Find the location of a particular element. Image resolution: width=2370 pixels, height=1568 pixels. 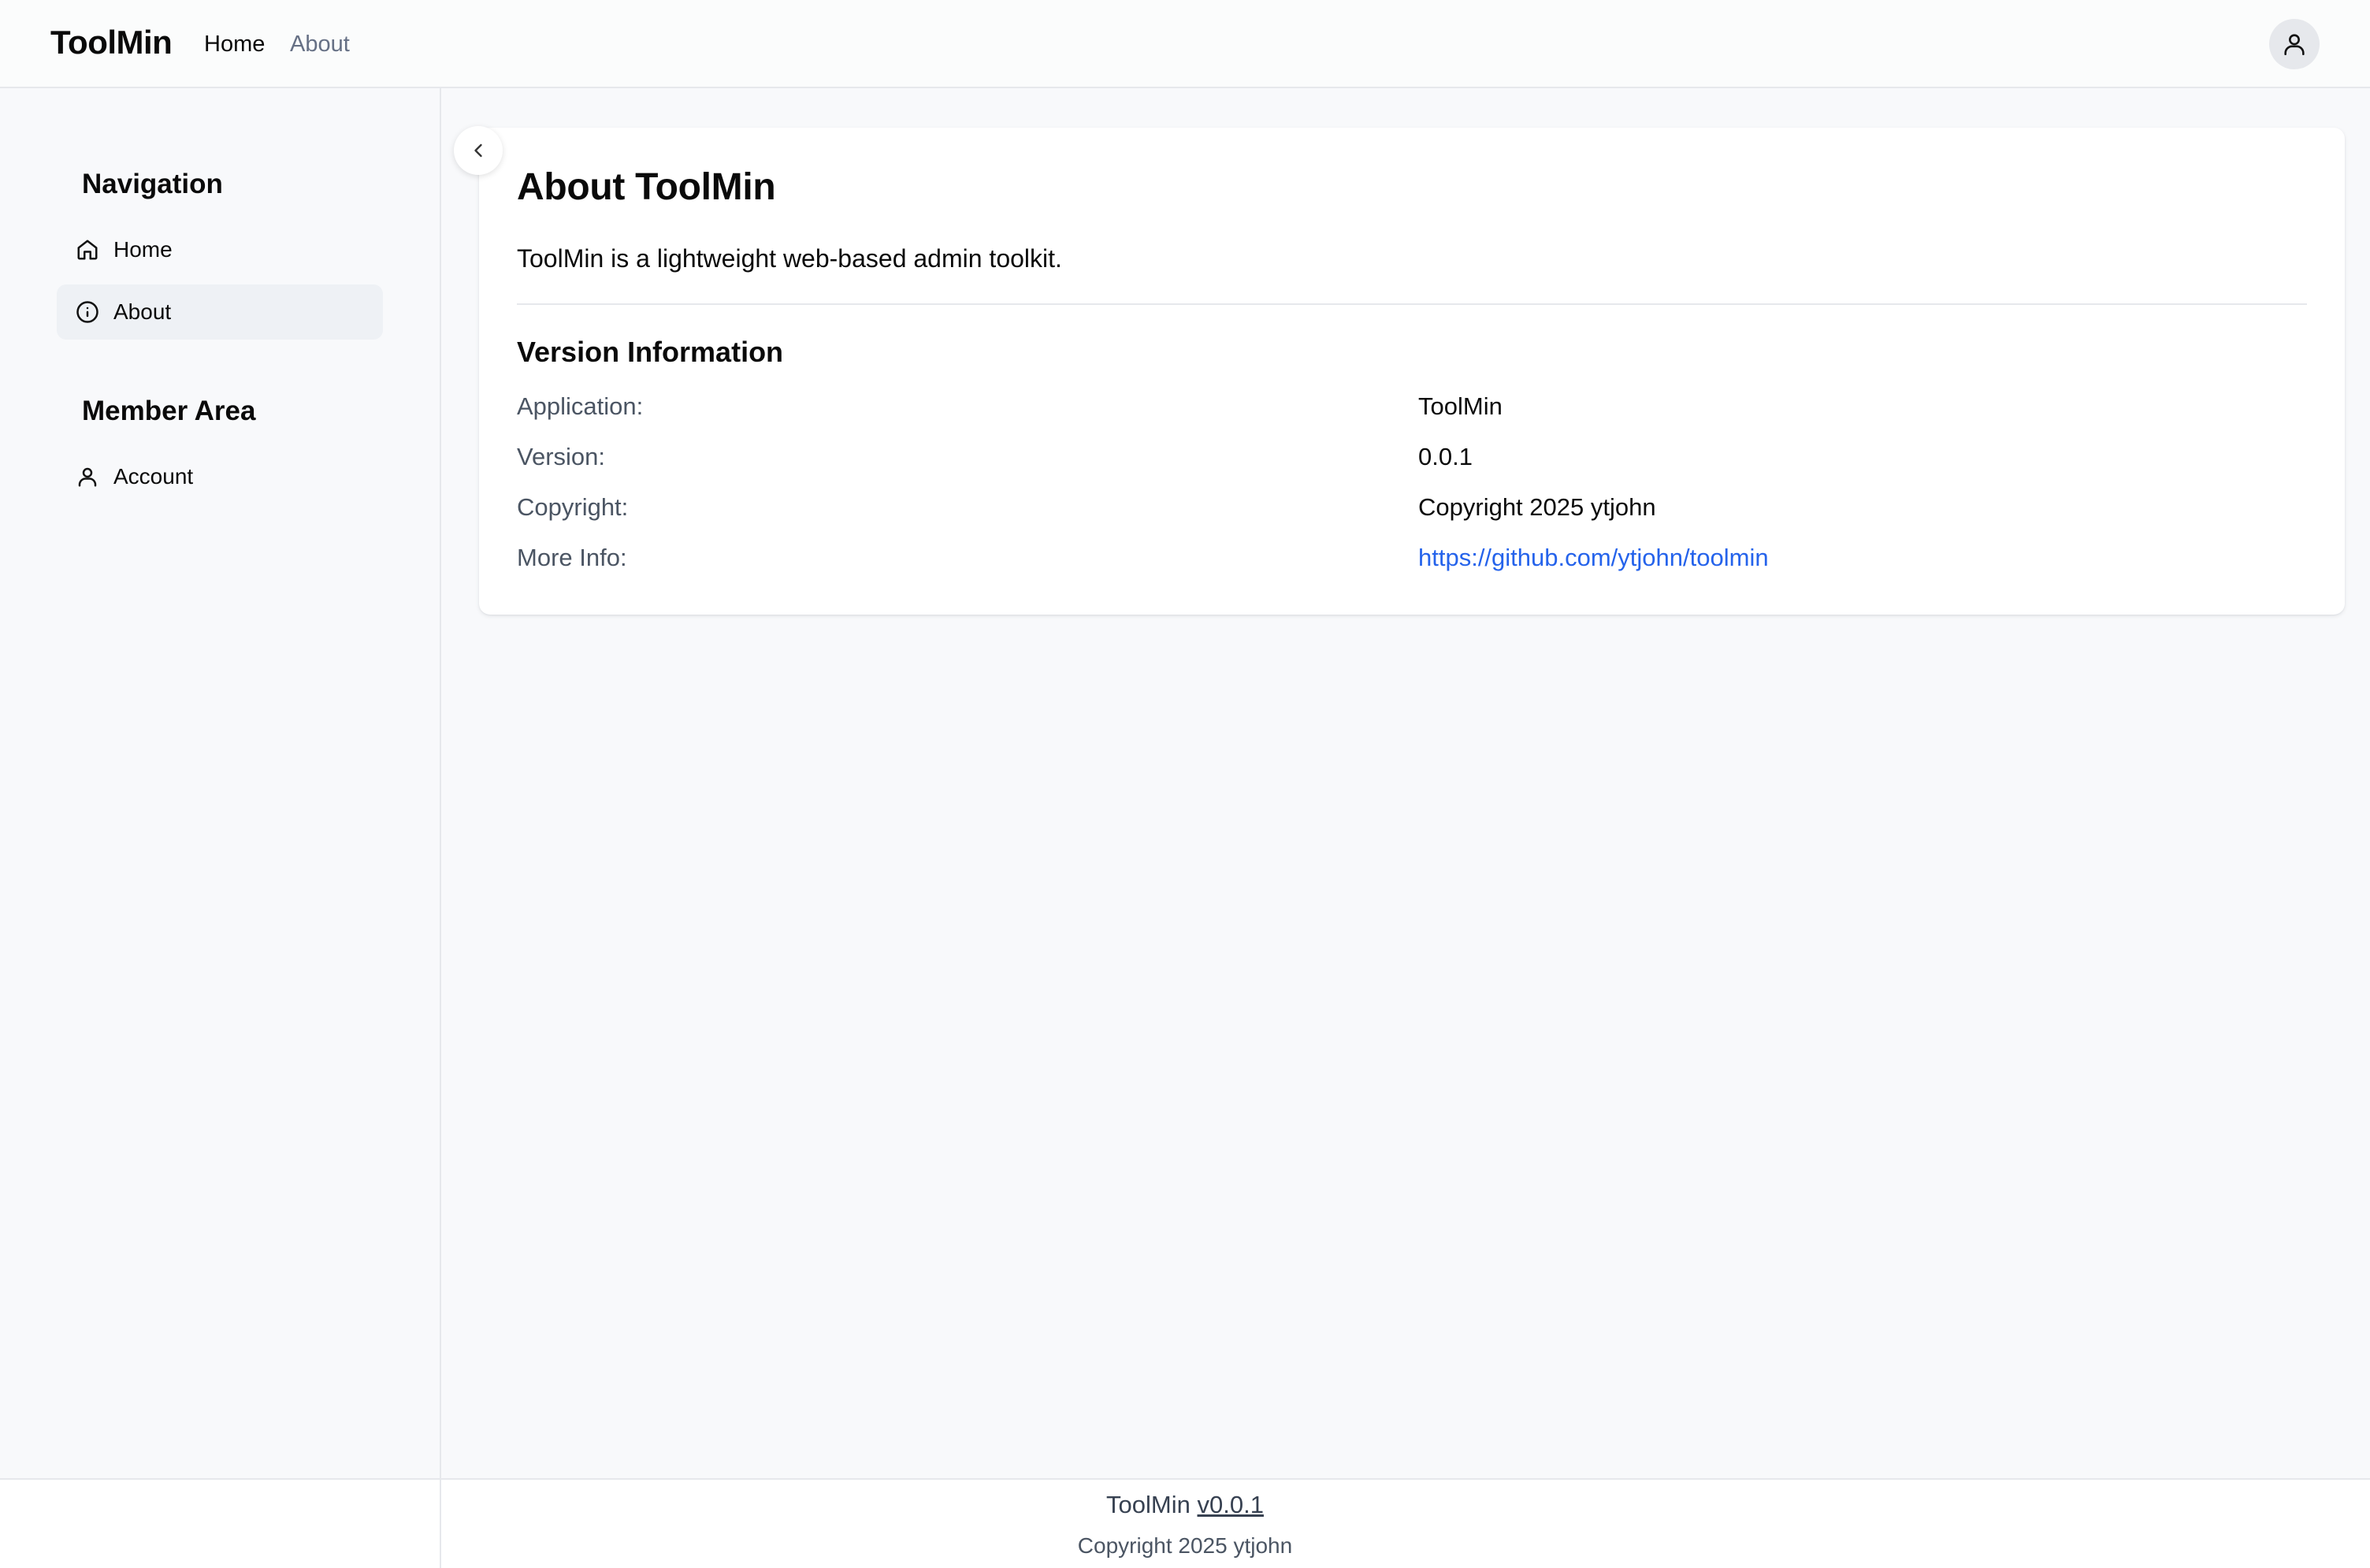

sidebar-heading-navigation: Navigation is located at coordinates (152, 184).